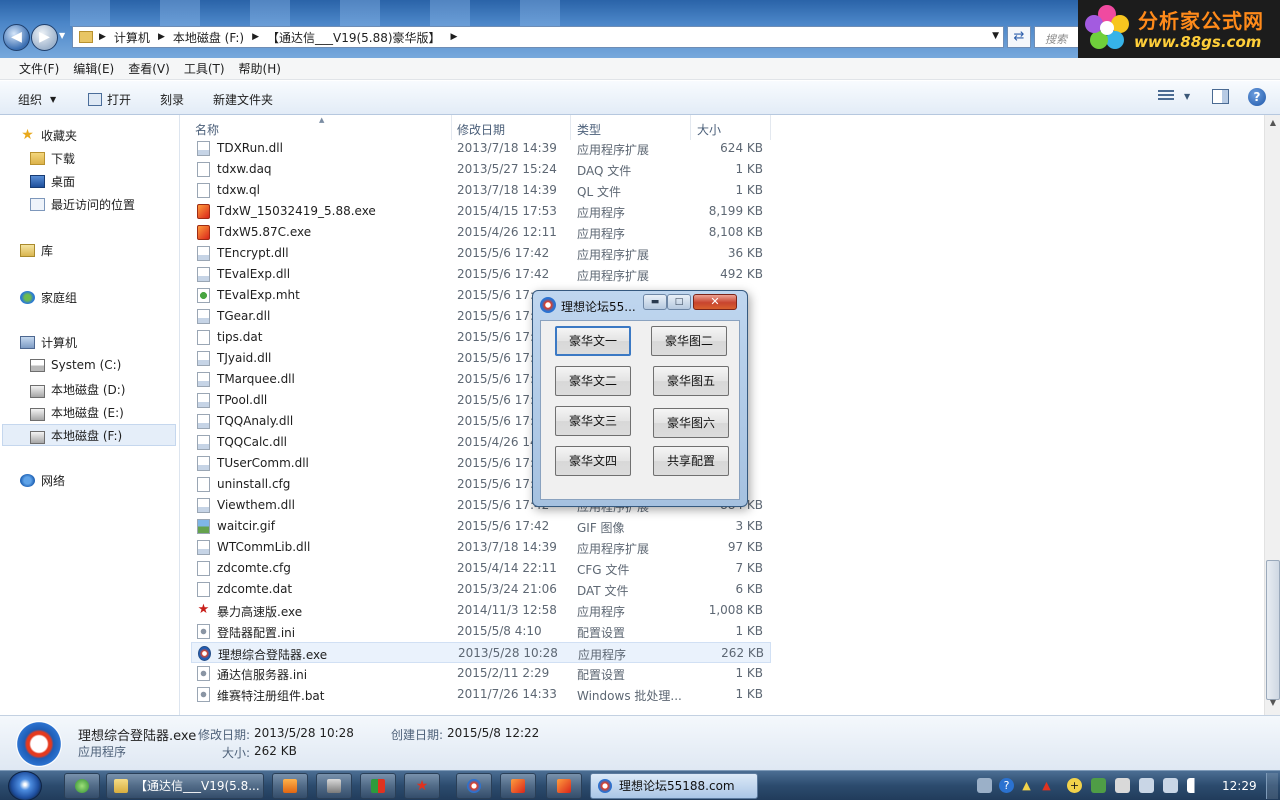 This screenshot has height=800, width=1280. I want to click on back-button: ◀, so click(16, 37).